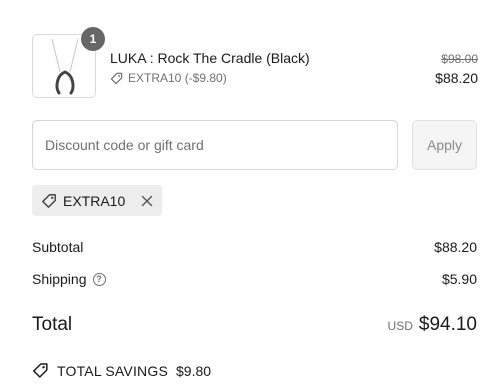  I want to click on currency-code: USD, so click(400, 326).